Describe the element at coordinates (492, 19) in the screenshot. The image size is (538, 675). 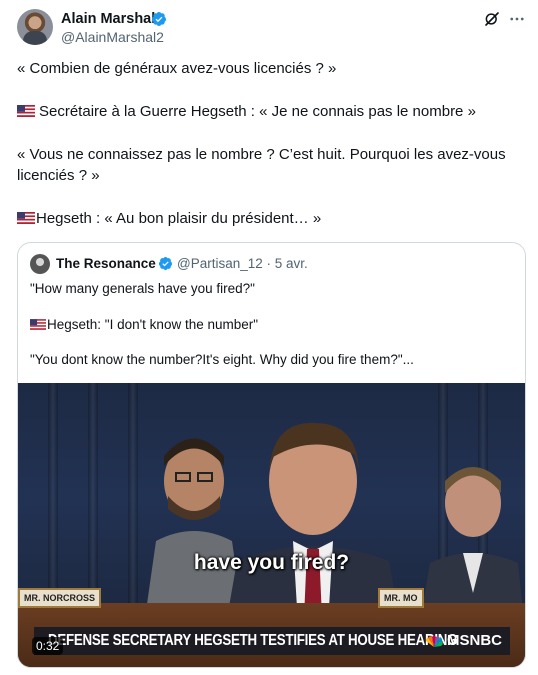
I see `grok-icon` at that location.